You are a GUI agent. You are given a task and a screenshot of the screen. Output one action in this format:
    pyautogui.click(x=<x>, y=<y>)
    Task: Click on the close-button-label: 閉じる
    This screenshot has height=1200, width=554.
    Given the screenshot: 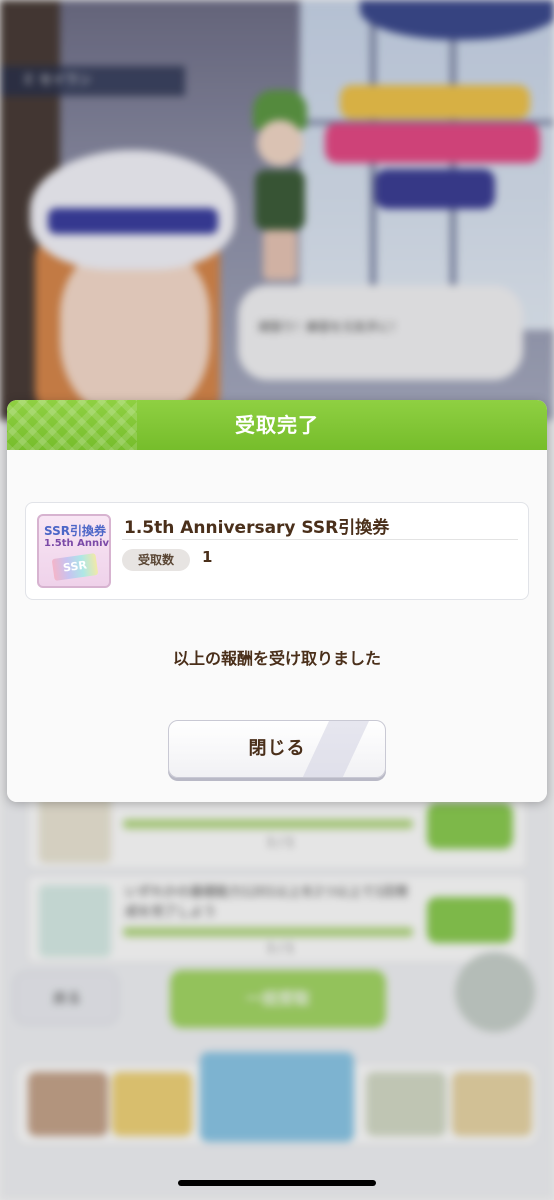 What is the action you would take?
    pyautogui.click(x=277, y=748)
    